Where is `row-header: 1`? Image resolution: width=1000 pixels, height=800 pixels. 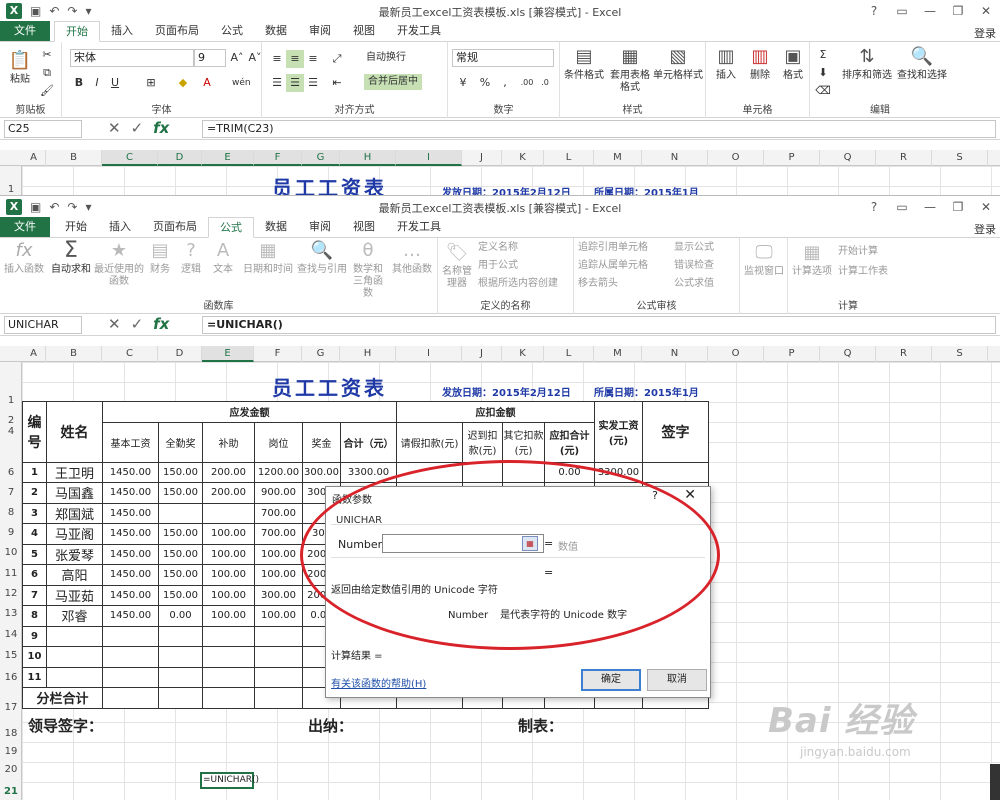
row-header: 1 is located at coordinates (11, 400).